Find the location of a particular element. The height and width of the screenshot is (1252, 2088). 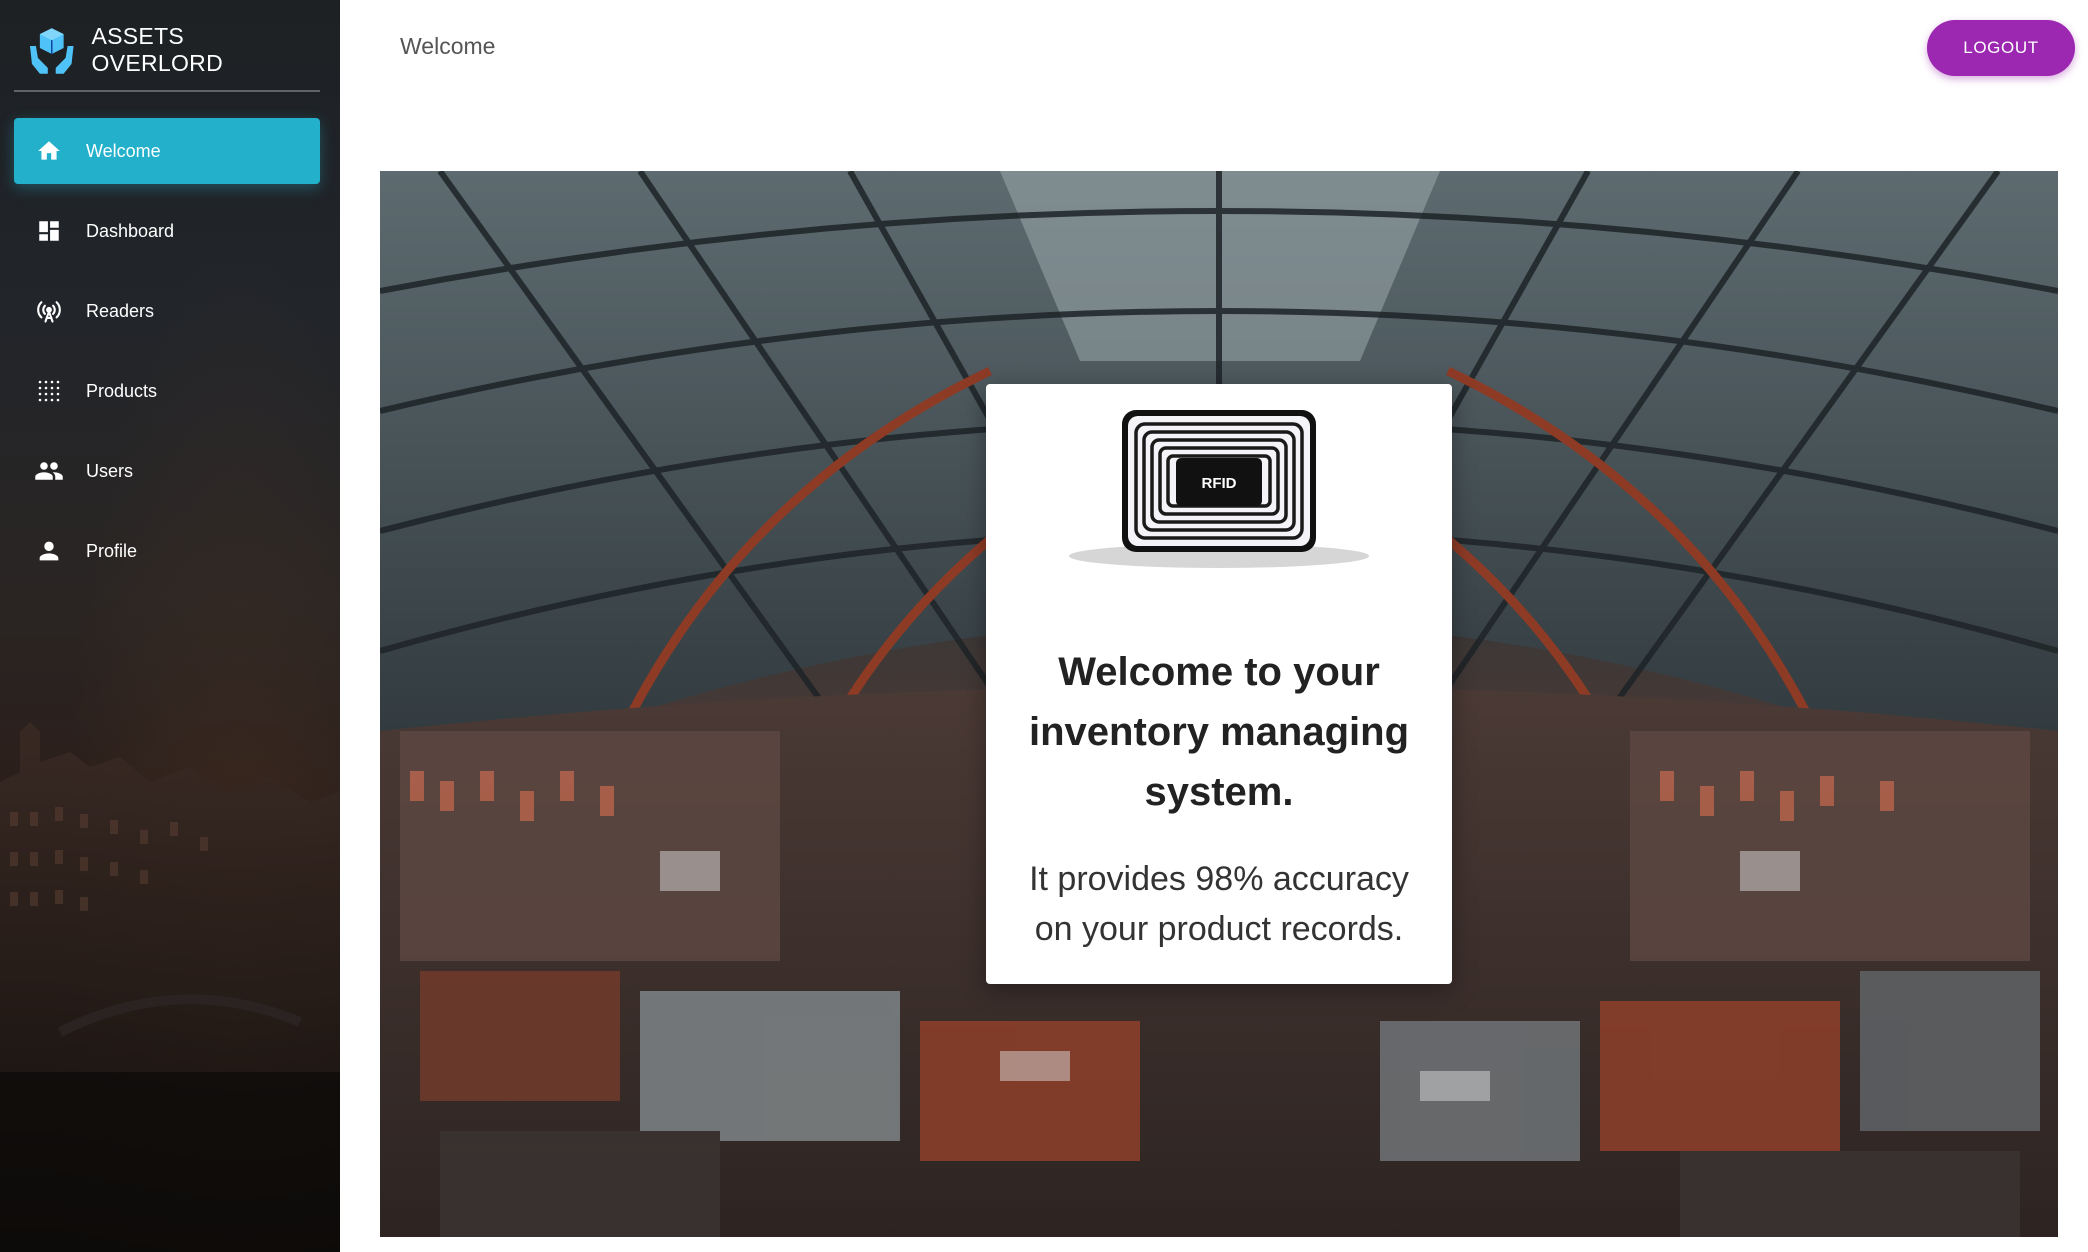

sidebar-item-profile: Profile is located at coordinates (167, 551).